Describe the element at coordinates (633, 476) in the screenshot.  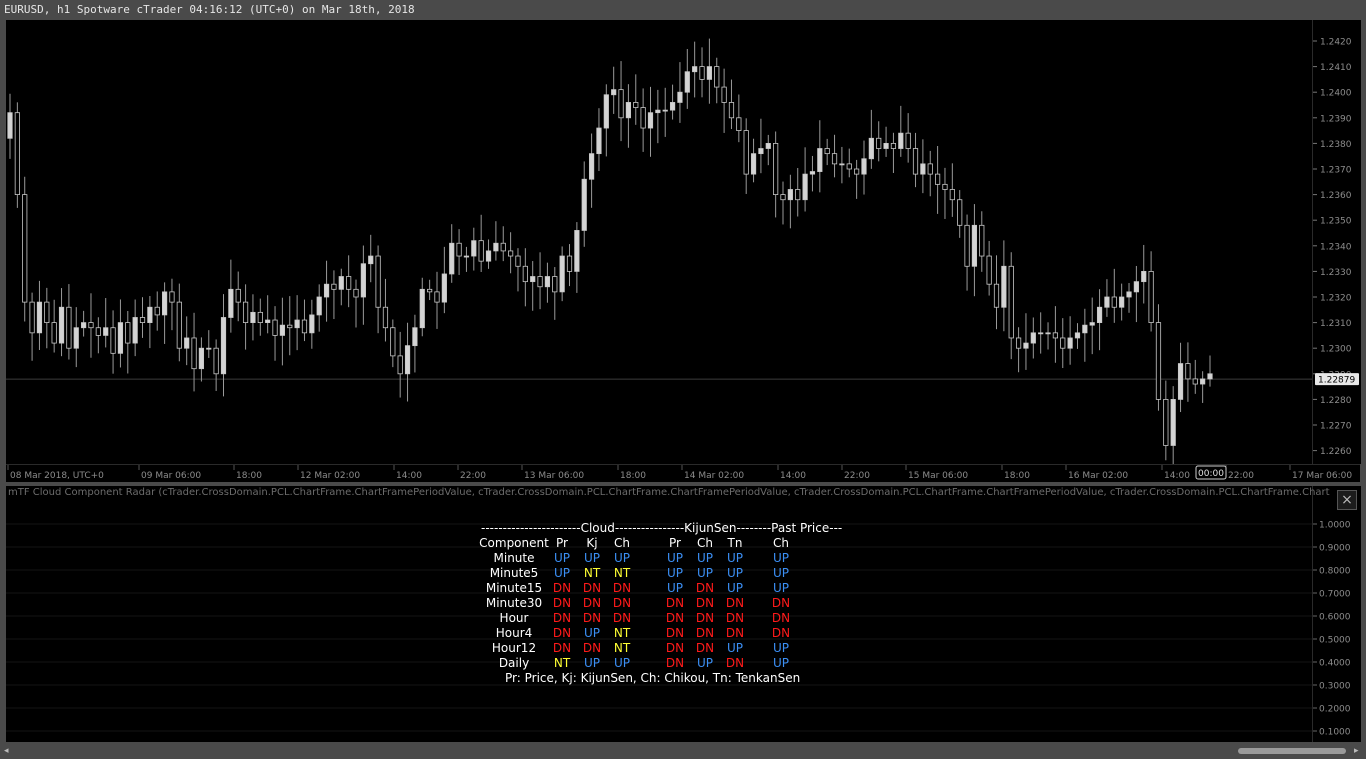
I see `time-tick-label: 18:00` at that location.